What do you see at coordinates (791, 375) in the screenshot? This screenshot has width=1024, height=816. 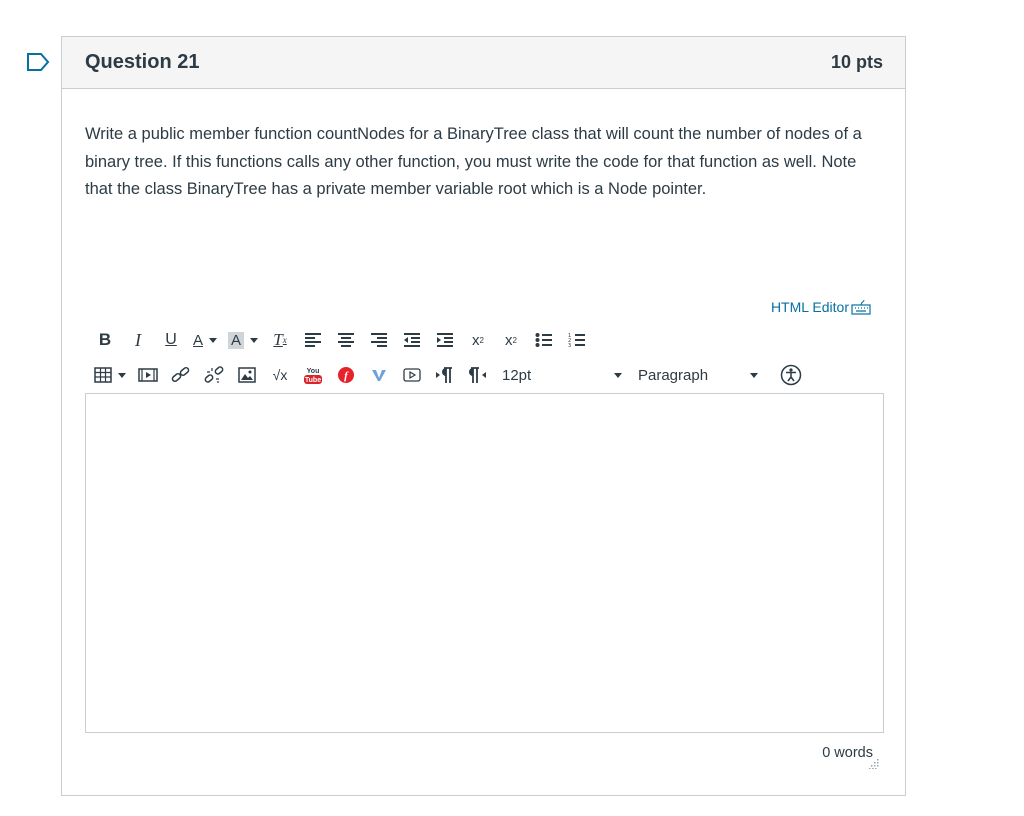 I see `accessibility-icon` at bounding box center [791, 375].